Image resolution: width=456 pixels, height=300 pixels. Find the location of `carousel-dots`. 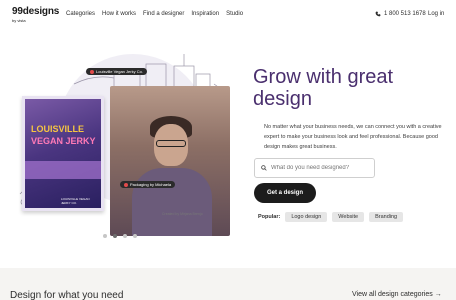

carousel-dots is located at coordinates (120, 236).